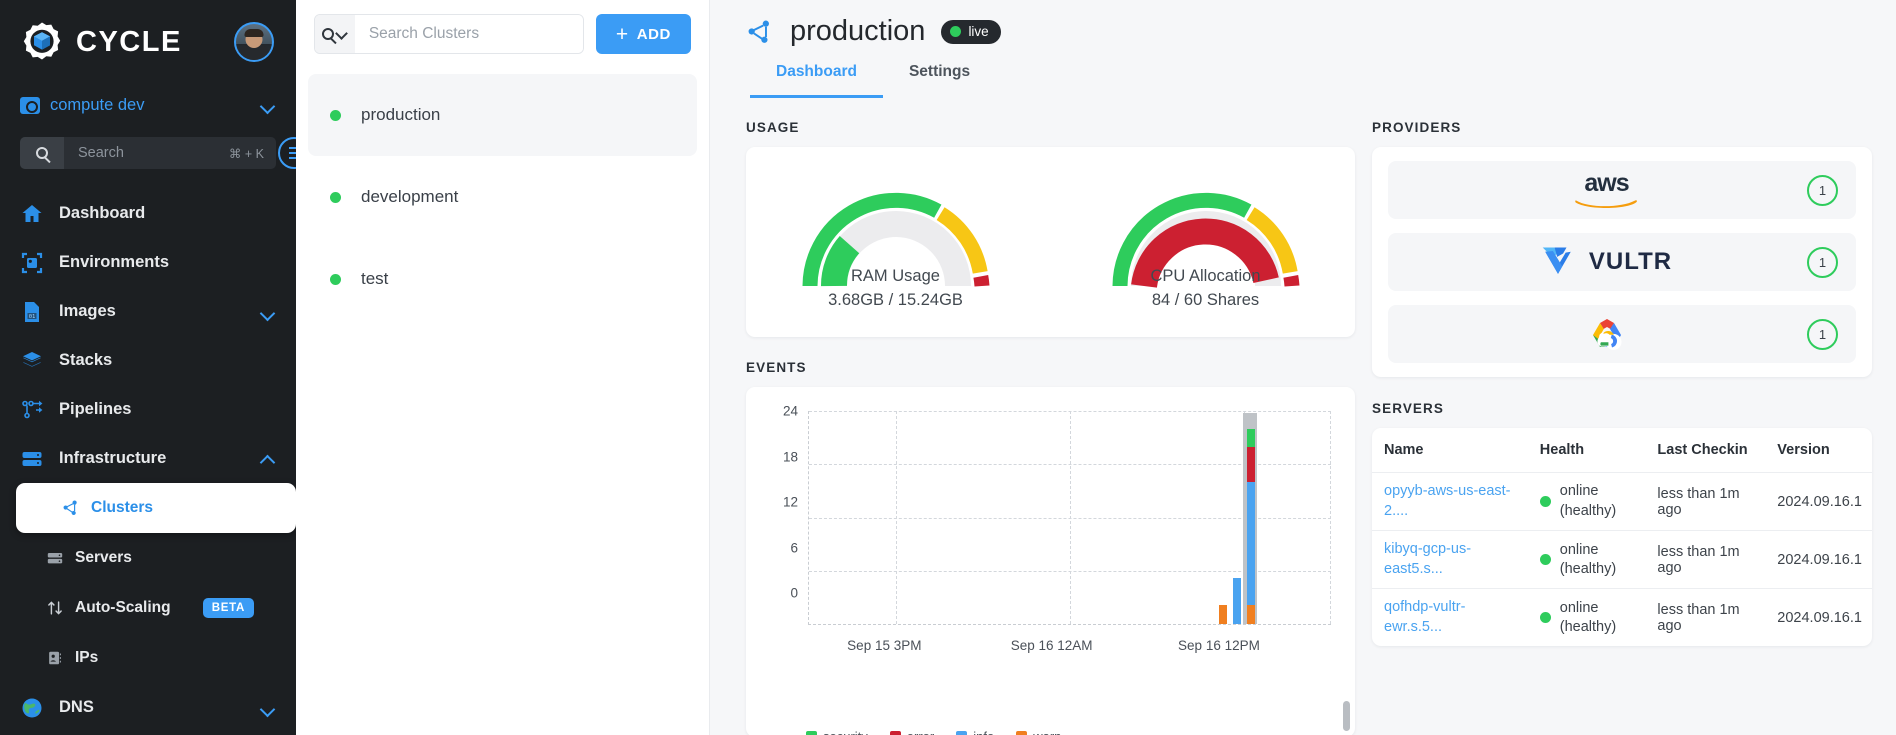  I want to click on chart-legend: security error info warn, so click(933, 731).